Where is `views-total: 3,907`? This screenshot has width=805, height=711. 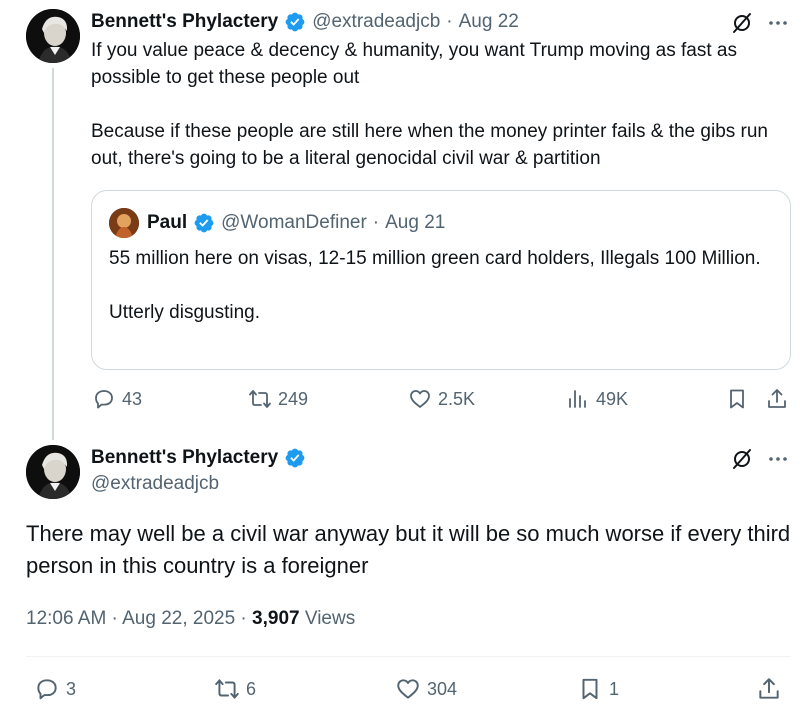 views-total: 3,907 is located at coordinates (276, 618).